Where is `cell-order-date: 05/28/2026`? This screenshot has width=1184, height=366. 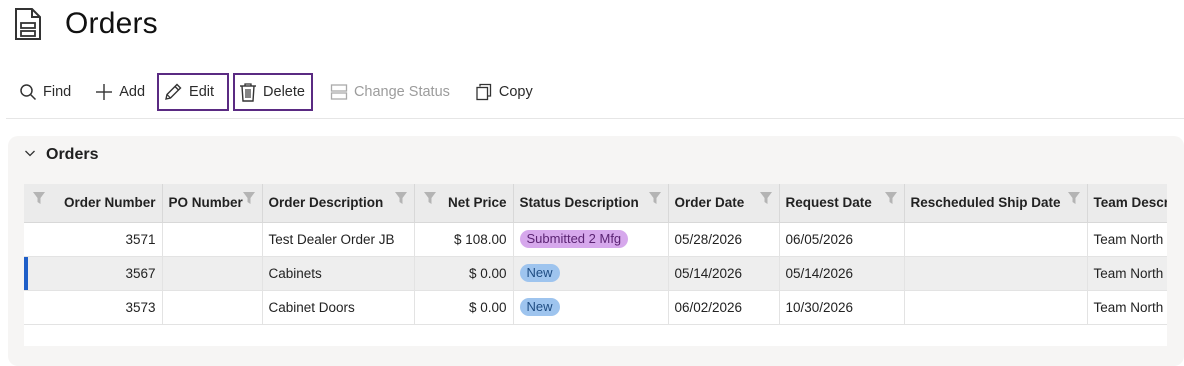 cell-order-date: 05/28/2026 is located at coordinates (724, 239).